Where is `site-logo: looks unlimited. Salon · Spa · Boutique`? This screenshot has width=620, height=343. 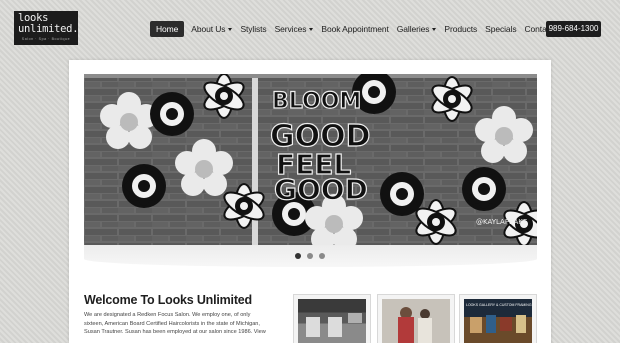
site-logo: looks unlimited. Salon · Spa · Boutique is located at coordinates (46, 28).